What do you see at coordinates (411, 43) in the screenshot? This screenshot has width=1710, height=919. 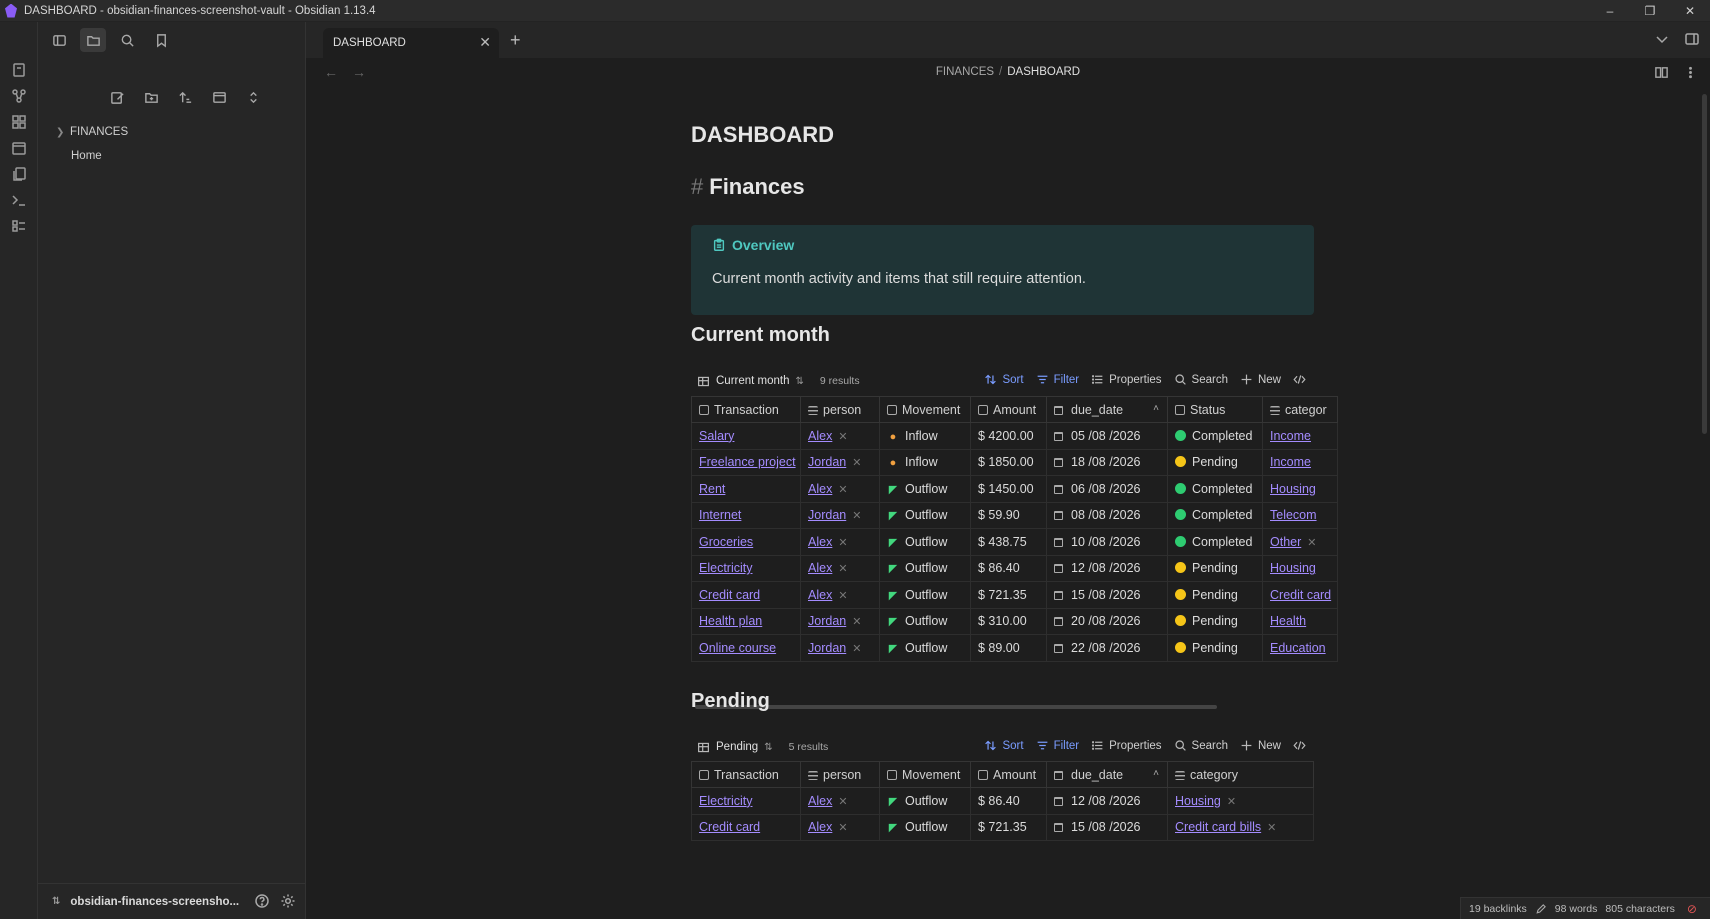 I see `tab-dashboard: DASHBOARD ✕` at bounding box center [411, 43].